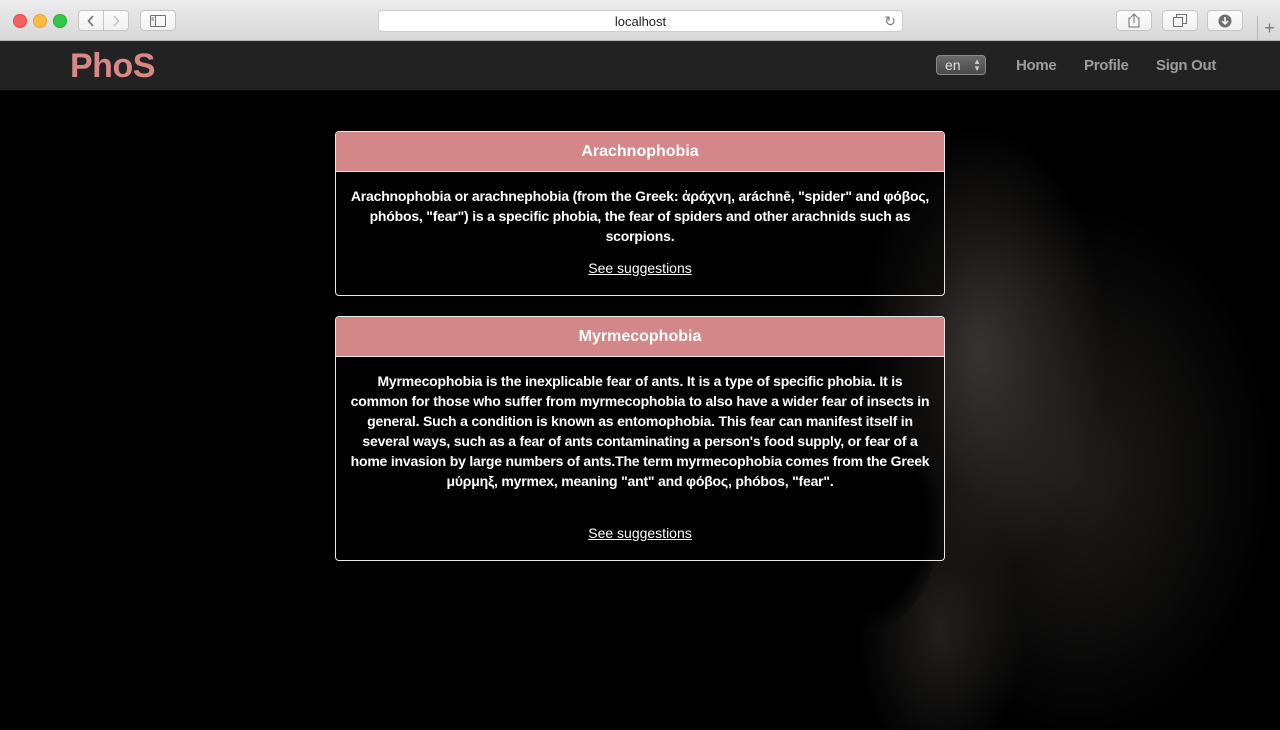  I want to click on phobia-card-title: Myrmecophobia, so click(640, 337).